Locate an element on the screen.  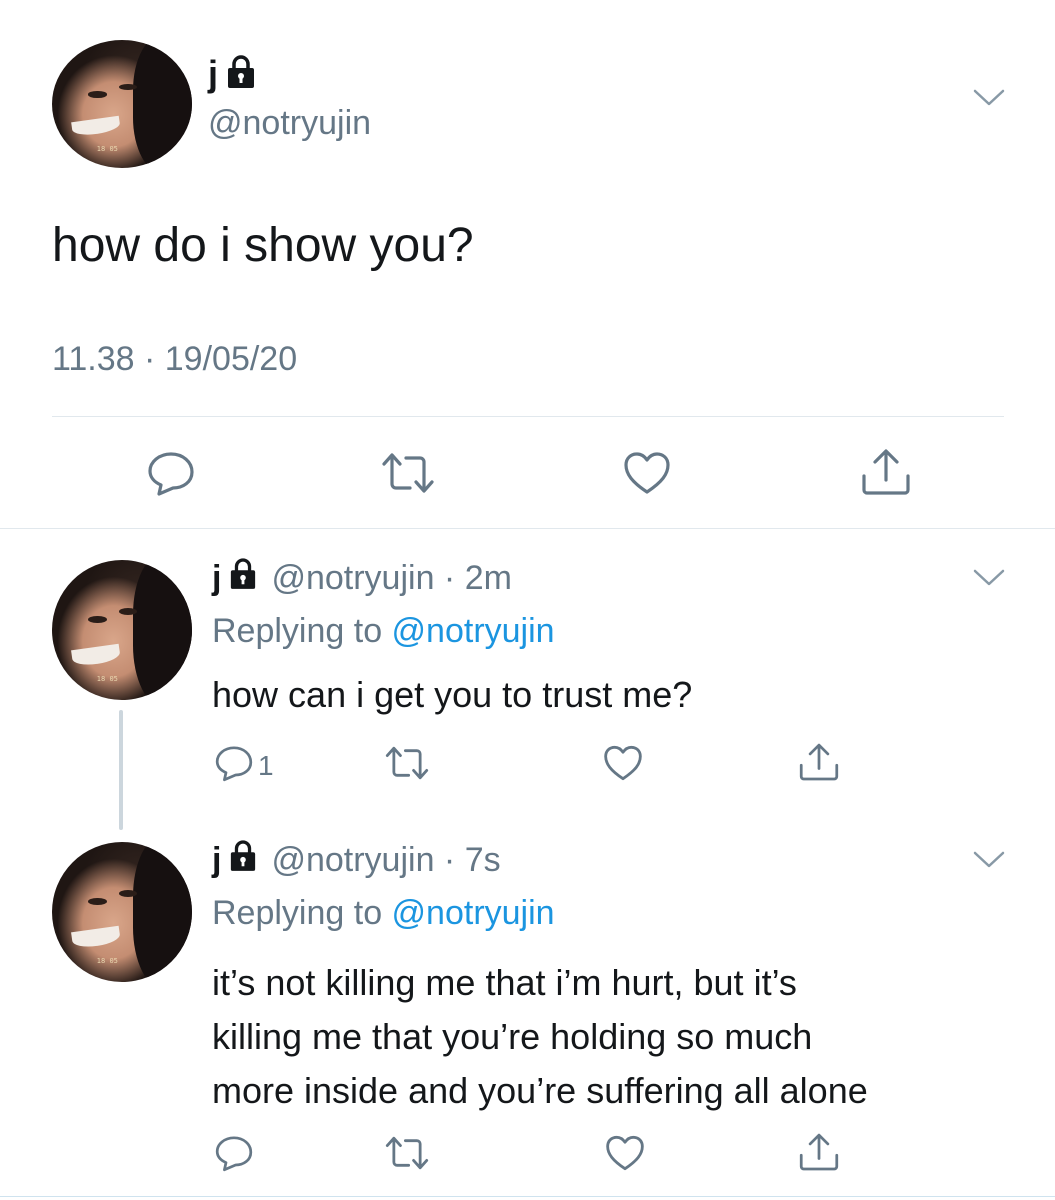
author-name-row: j is located at coordinates (232, 74).